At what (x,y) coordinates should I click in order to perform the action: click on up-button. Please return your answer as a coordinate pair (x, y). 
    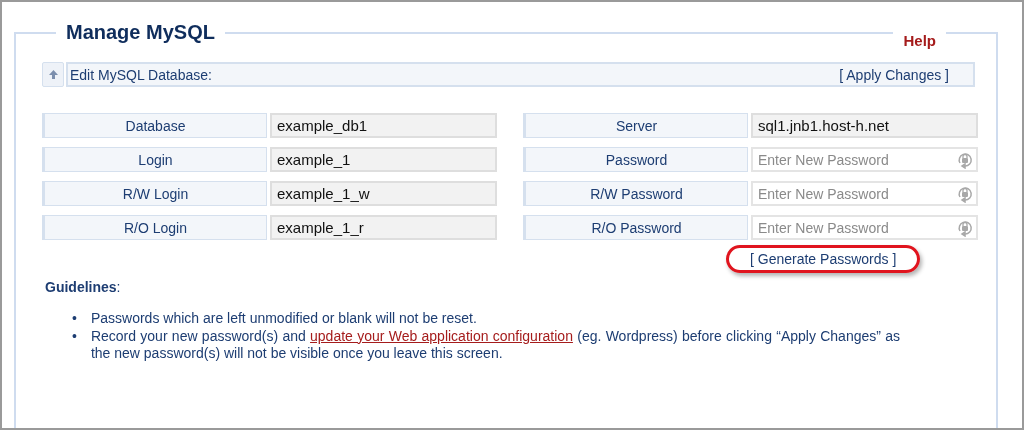
    Looking at the image, I should click on (53, 74).